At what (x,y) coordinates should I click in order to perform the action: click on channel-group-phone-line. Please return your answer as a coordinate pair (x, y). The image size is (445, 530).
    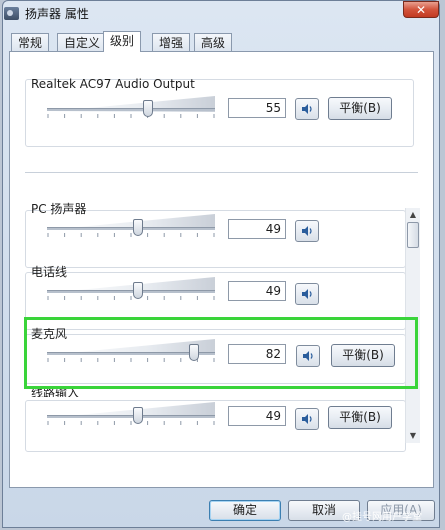
    Looking at the image, I should click on (215, 301).